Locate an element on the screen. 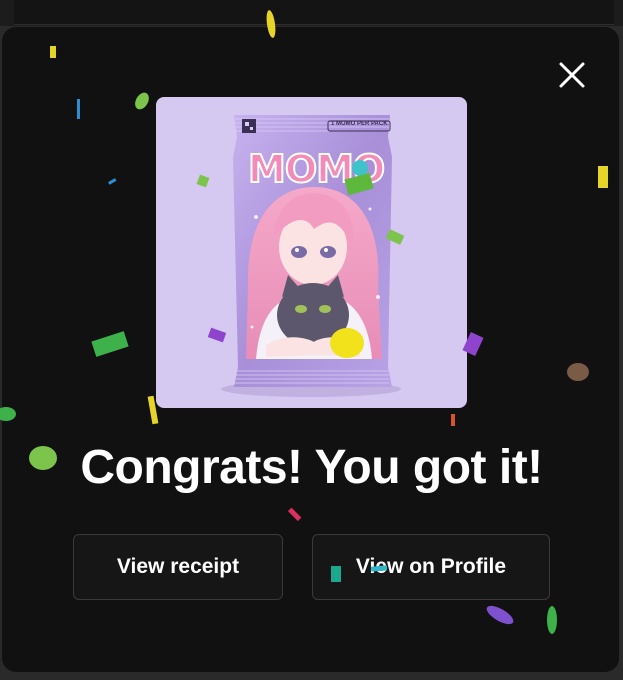 This screenshot has width=623, height=680. pack-tag: 1 MOMO PER PACK is located at coordinates (359, 124).